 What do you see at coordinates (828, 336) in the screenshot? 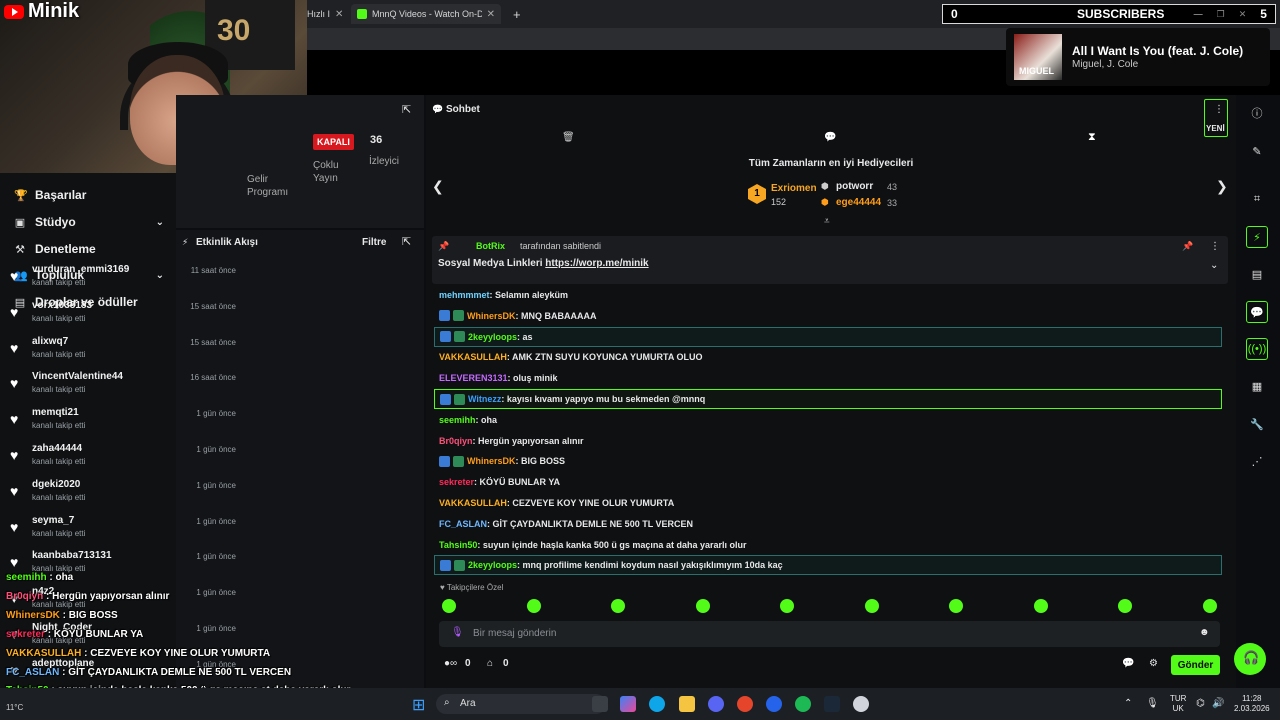
I see `chat-message: 2keyyloops: as` at bounding box center [828, 336].